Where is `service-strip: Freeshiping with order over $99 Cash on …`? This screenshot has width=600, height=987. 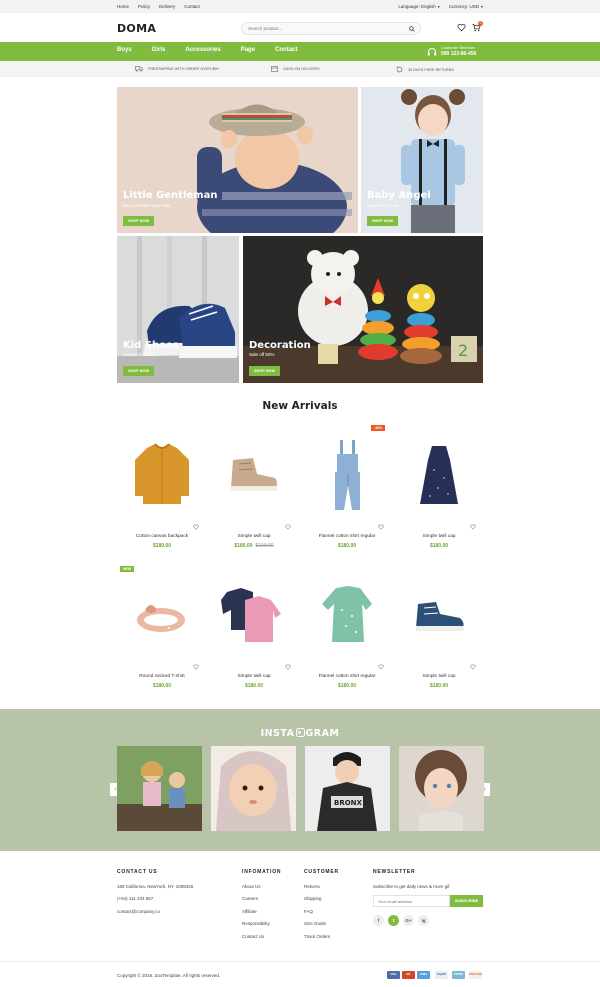 service-strip: Freeshiping with order over $99 Cash on … is located at coordinates (300, 69).